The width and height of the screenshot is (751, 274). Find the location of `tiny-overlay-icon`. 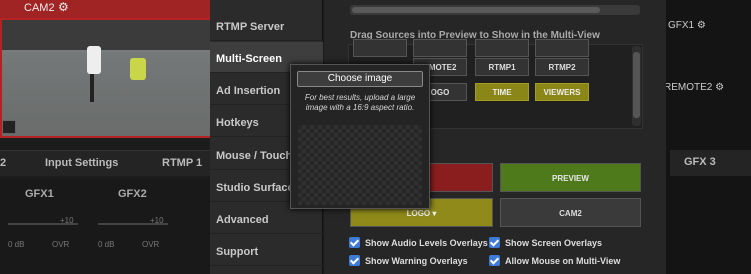

tiny-overlay-icon is located at coordinates (9, 127).